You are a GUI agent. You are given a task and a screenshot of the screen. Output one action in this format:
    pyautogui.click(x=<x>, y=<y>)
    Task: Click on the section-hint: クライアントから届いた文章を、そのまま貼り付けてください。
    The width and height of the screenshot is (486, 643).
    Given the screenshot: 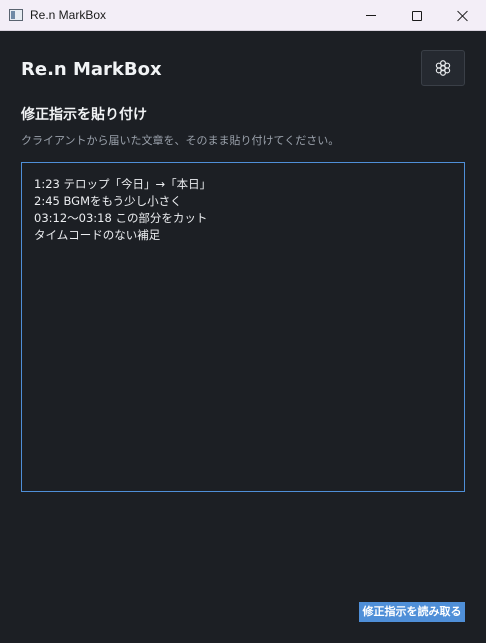 What is the action you would take?
    pyautogui.click(x=180, y=140)
    